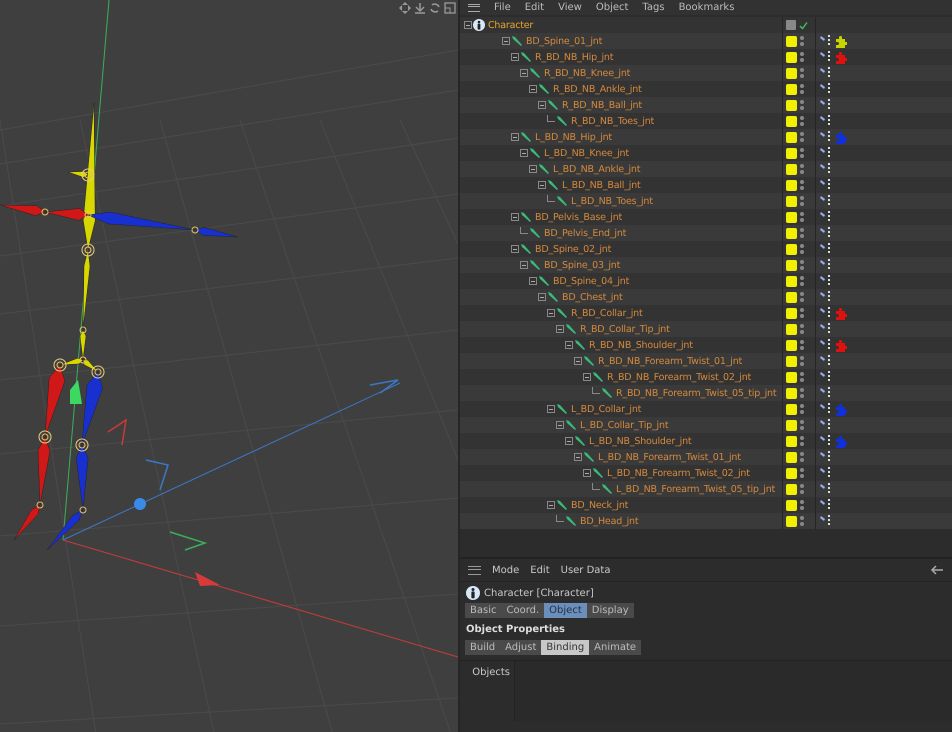 Image resolution: width=952 pixels, height=732 pixels. What do you see at coordinates (601, 185) in the screenshot?
I see `object-name: L_BD_NB_Ball_jnt` at bounding box center [601, 185].